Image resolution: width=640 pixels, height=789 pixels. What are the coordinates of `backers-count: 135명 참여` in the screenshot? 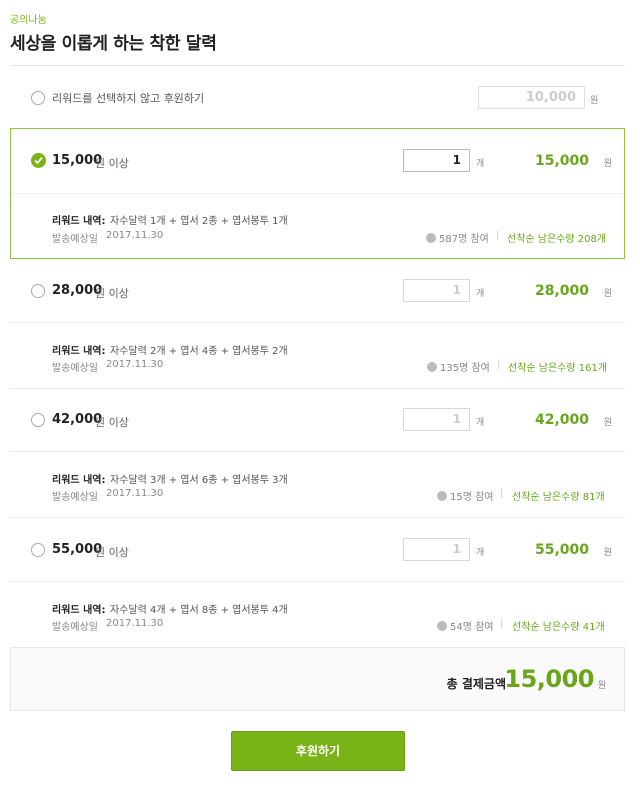 It's located at (458, 366).